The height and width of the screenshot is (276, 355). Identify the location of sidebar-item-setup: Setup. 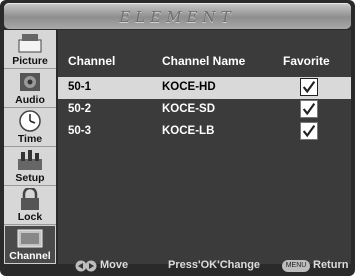
(30, 166).